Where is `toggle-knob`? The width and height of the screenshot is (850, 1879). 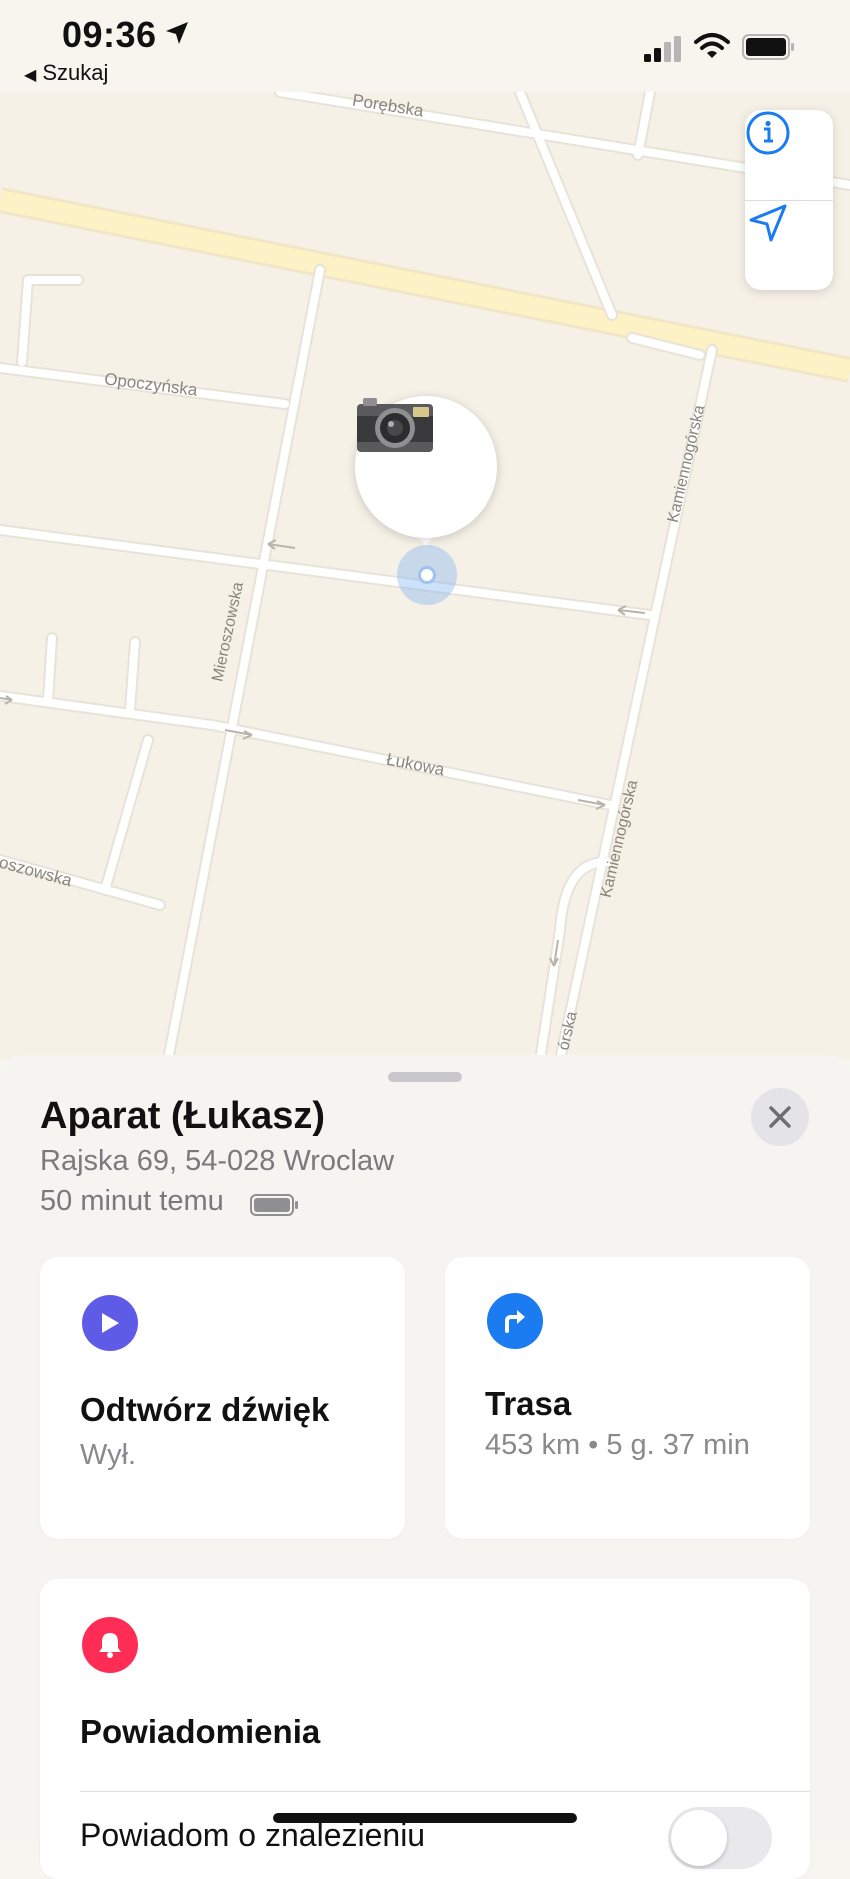
toggle-knob is located at coordinates (699, 1838).